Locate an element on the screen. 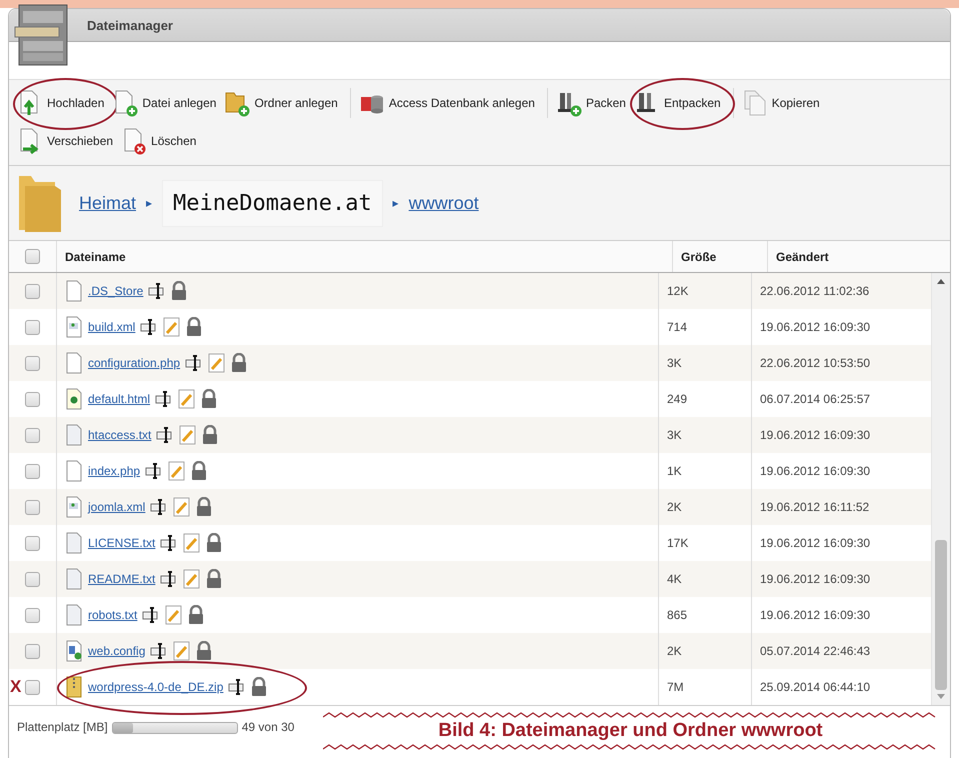 This screenshot has height=758, width=959. toolbar-button: Datei anlegen is located at coordinates (166, 103).